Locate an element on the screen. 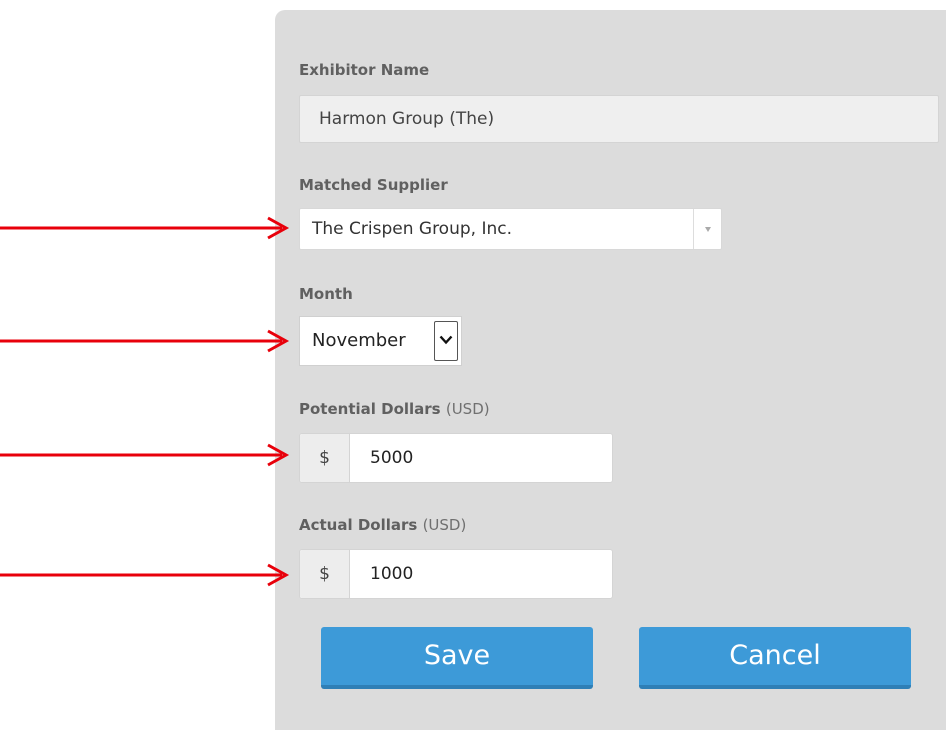  exhibitor-name-label-text: Exhibitor Name is located at coordinates (364, 70).